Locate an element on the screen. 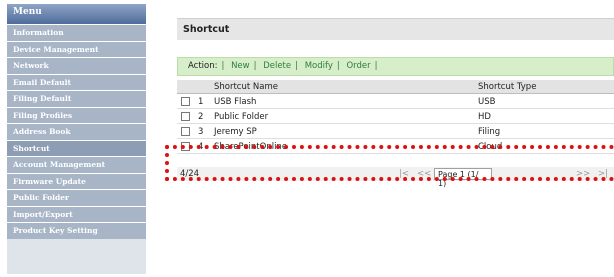 Image resolution: width=614 pixels, height=277 pixels. shortcut-type: HD is located at coordinates (484, 117).